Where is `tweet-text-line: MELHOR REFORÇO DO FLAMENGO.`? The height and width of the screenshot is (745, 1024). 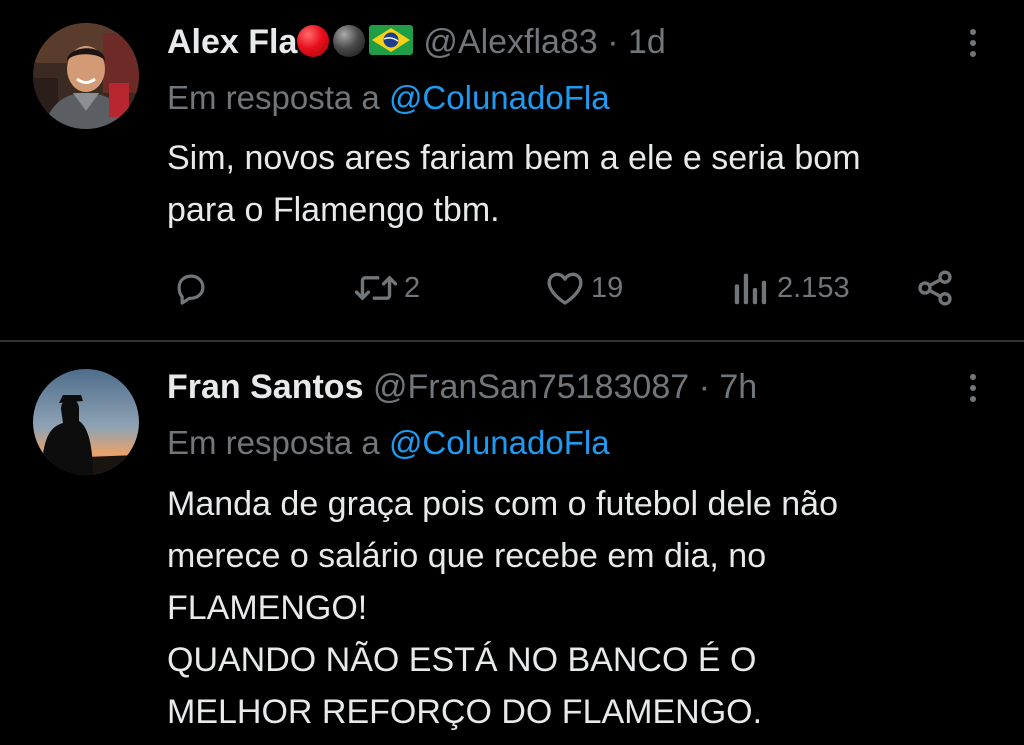 tweet-text-line: MELHOR REFORÇO DO FLAMENGO. is located at coordinates (465, 712).